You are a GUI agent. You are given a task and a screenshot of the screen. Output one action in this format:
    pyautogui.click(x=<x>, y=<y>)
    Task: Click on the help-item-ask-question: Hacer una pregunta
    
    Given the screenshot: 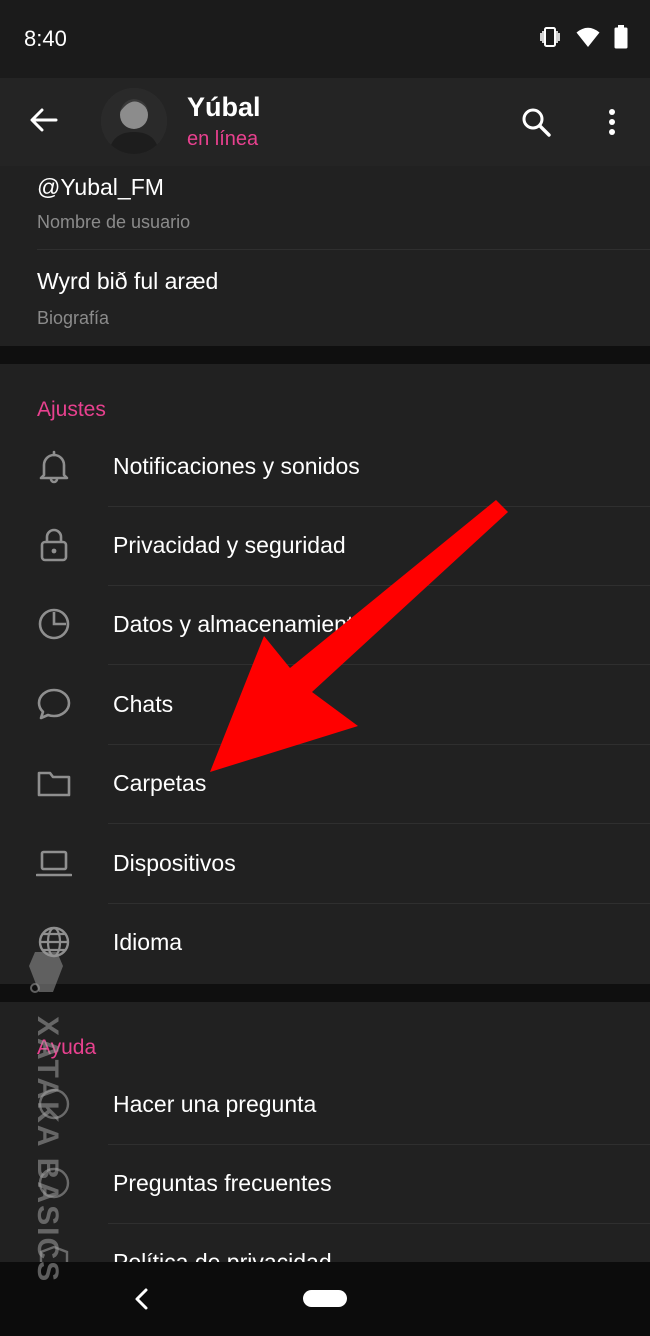 What is the action you would take?
    pyautogui.click(x=325, y=1105)
    